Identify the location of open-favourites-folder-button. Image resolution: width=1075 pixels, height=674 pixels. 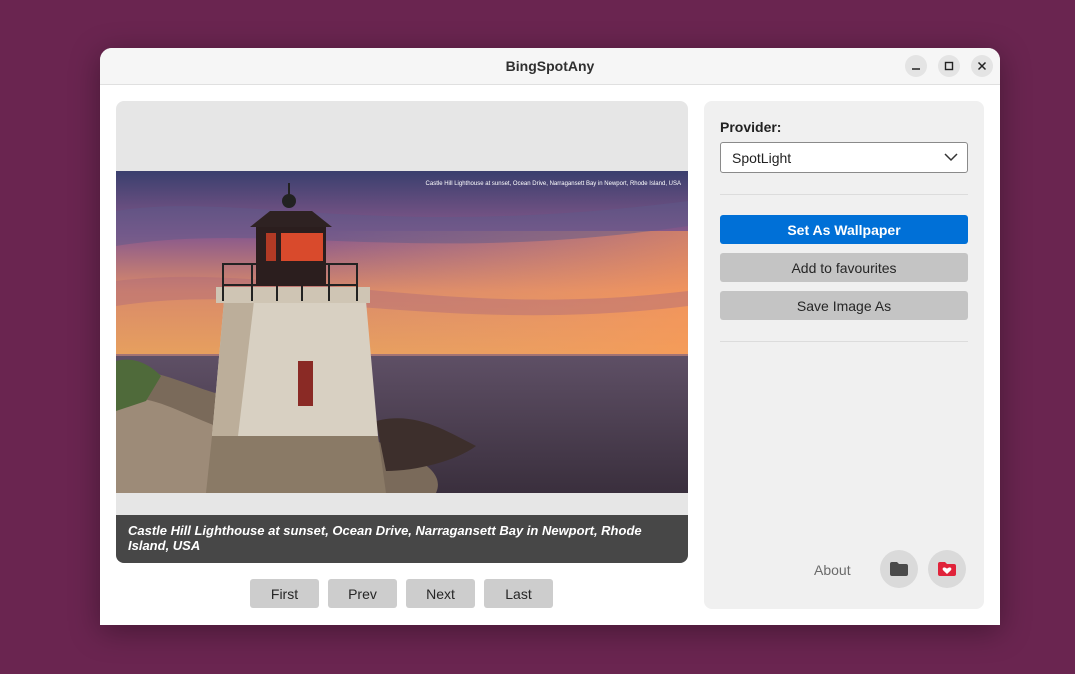
(947, 569).